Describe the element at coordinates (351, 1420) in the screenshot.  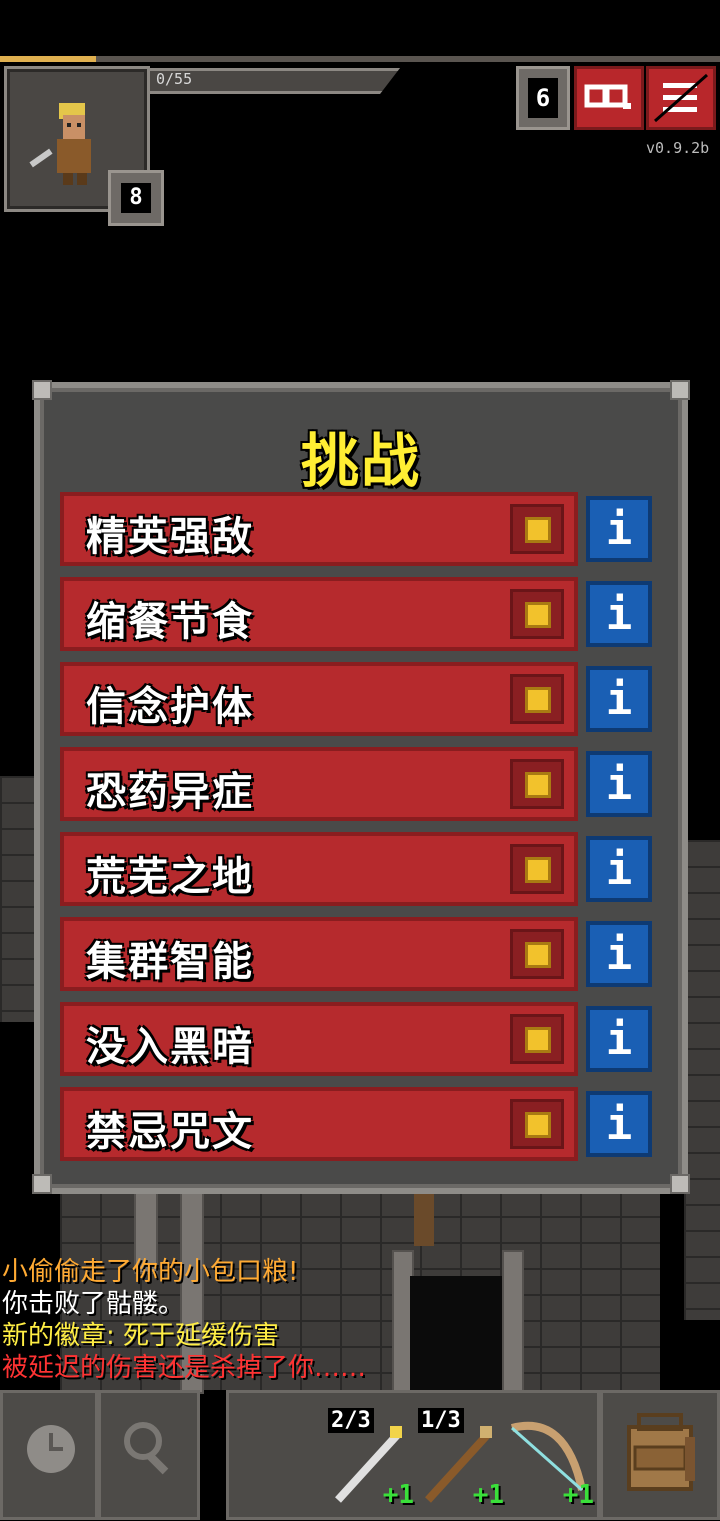
I see `quickslot-charges: 2/3` at that location.